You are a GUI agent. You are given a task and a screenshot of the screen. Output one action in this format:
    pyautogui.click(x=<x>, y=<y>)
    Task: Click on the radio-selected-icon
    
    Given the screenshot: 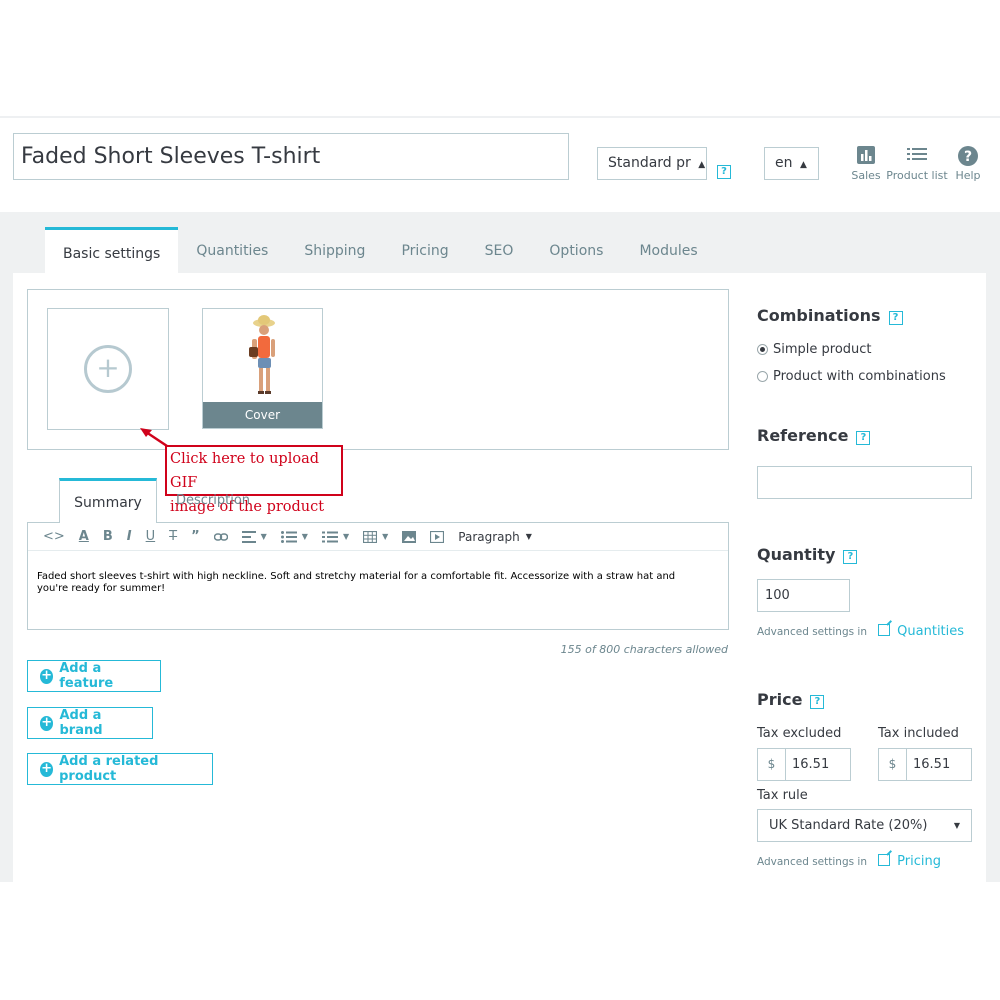 What is the action you would take?
    pyautogui.click(x=762, y=349)
    